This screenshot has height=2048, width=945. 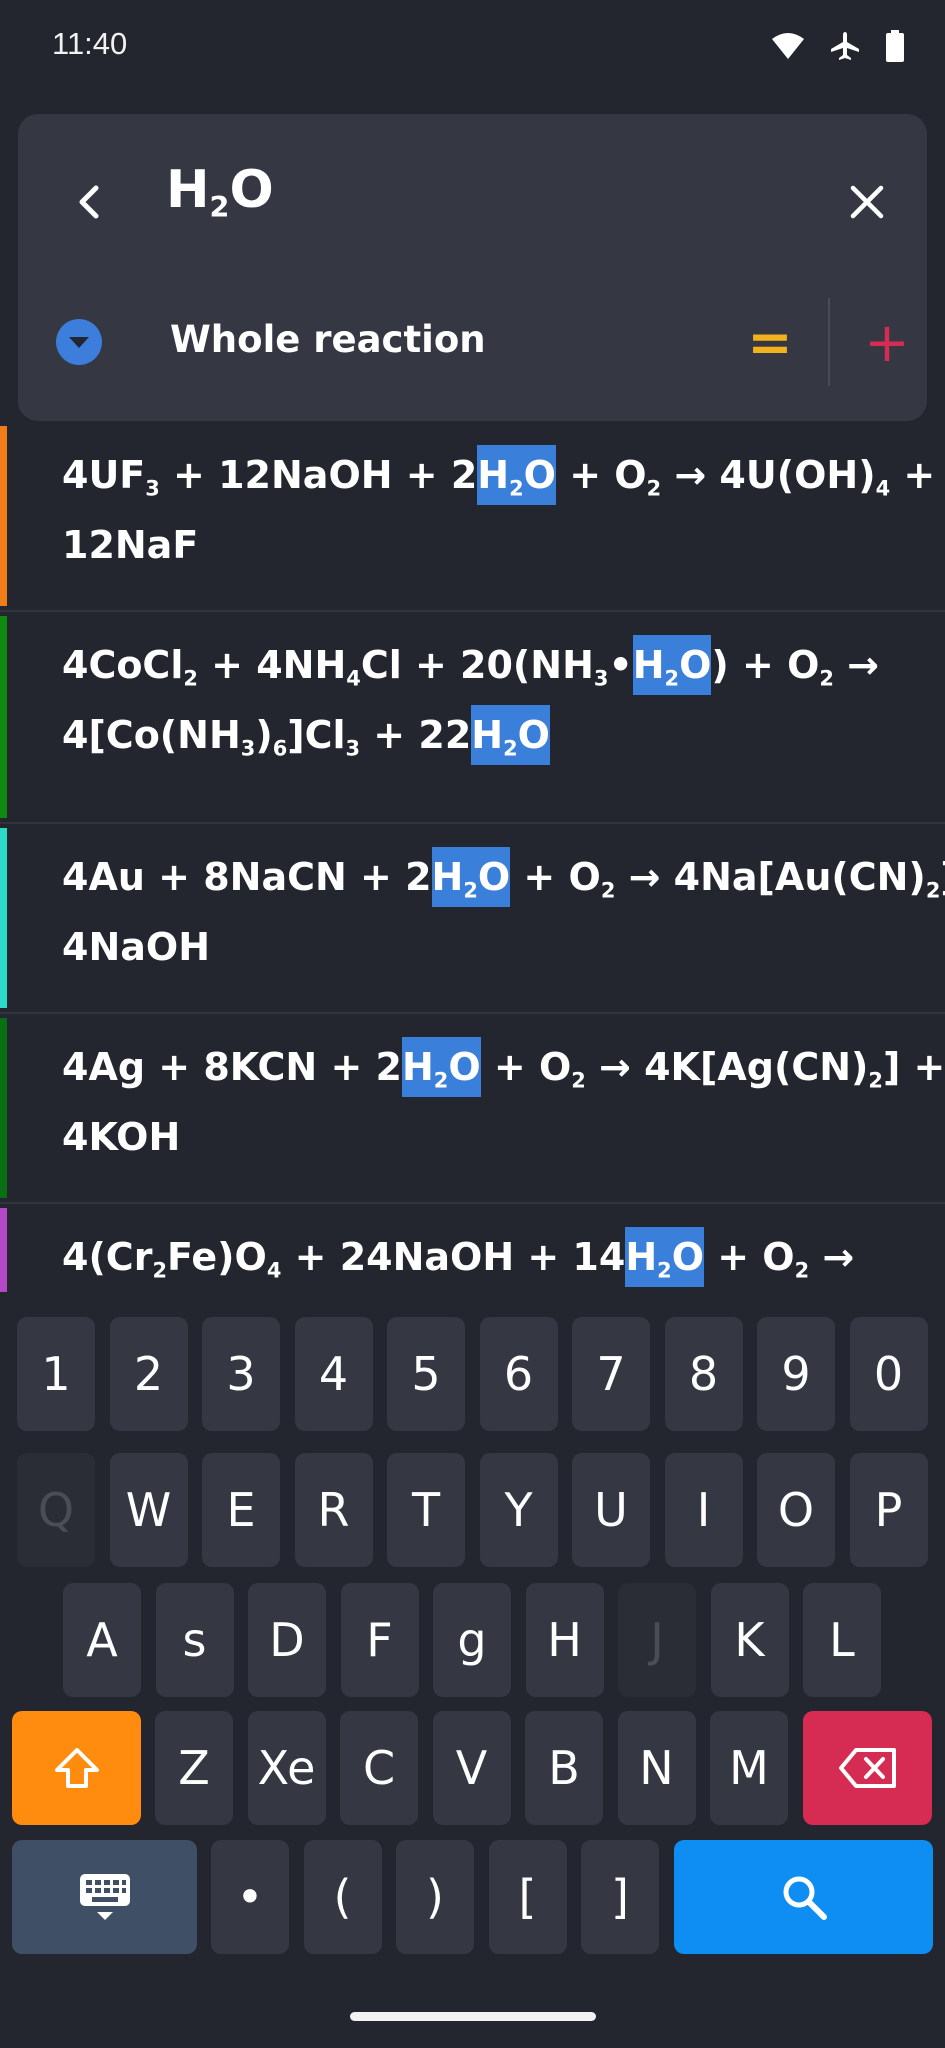 I want to click on key-p: P, so click(x=888, y=1510).